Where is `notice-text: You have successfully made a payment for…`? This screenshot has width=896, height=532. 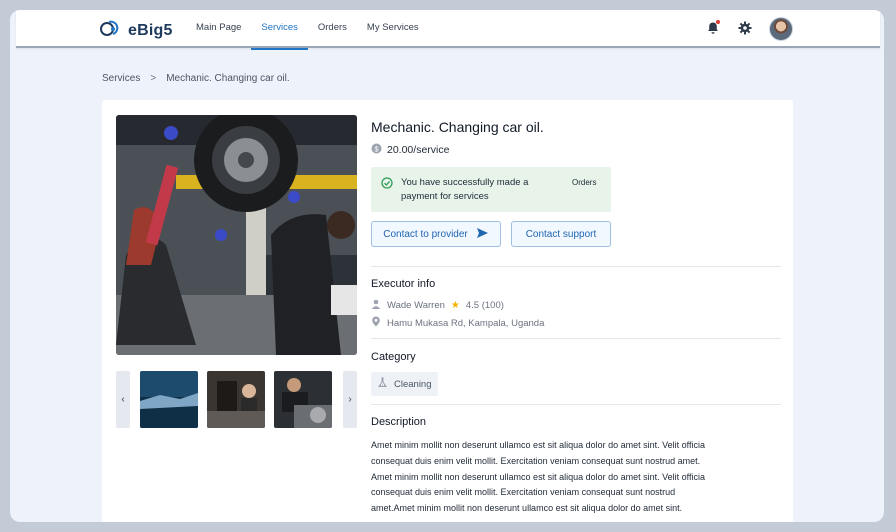
notice-text: You have successfully made a payment for… is located at coordinates (465, 189).